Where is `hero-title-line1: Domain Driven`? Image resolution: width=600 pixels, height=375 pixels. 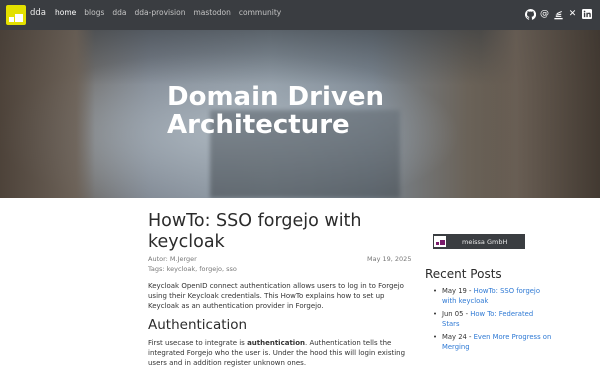
hero-title-line1: Domain Driven is located at coordinates (275, 97).